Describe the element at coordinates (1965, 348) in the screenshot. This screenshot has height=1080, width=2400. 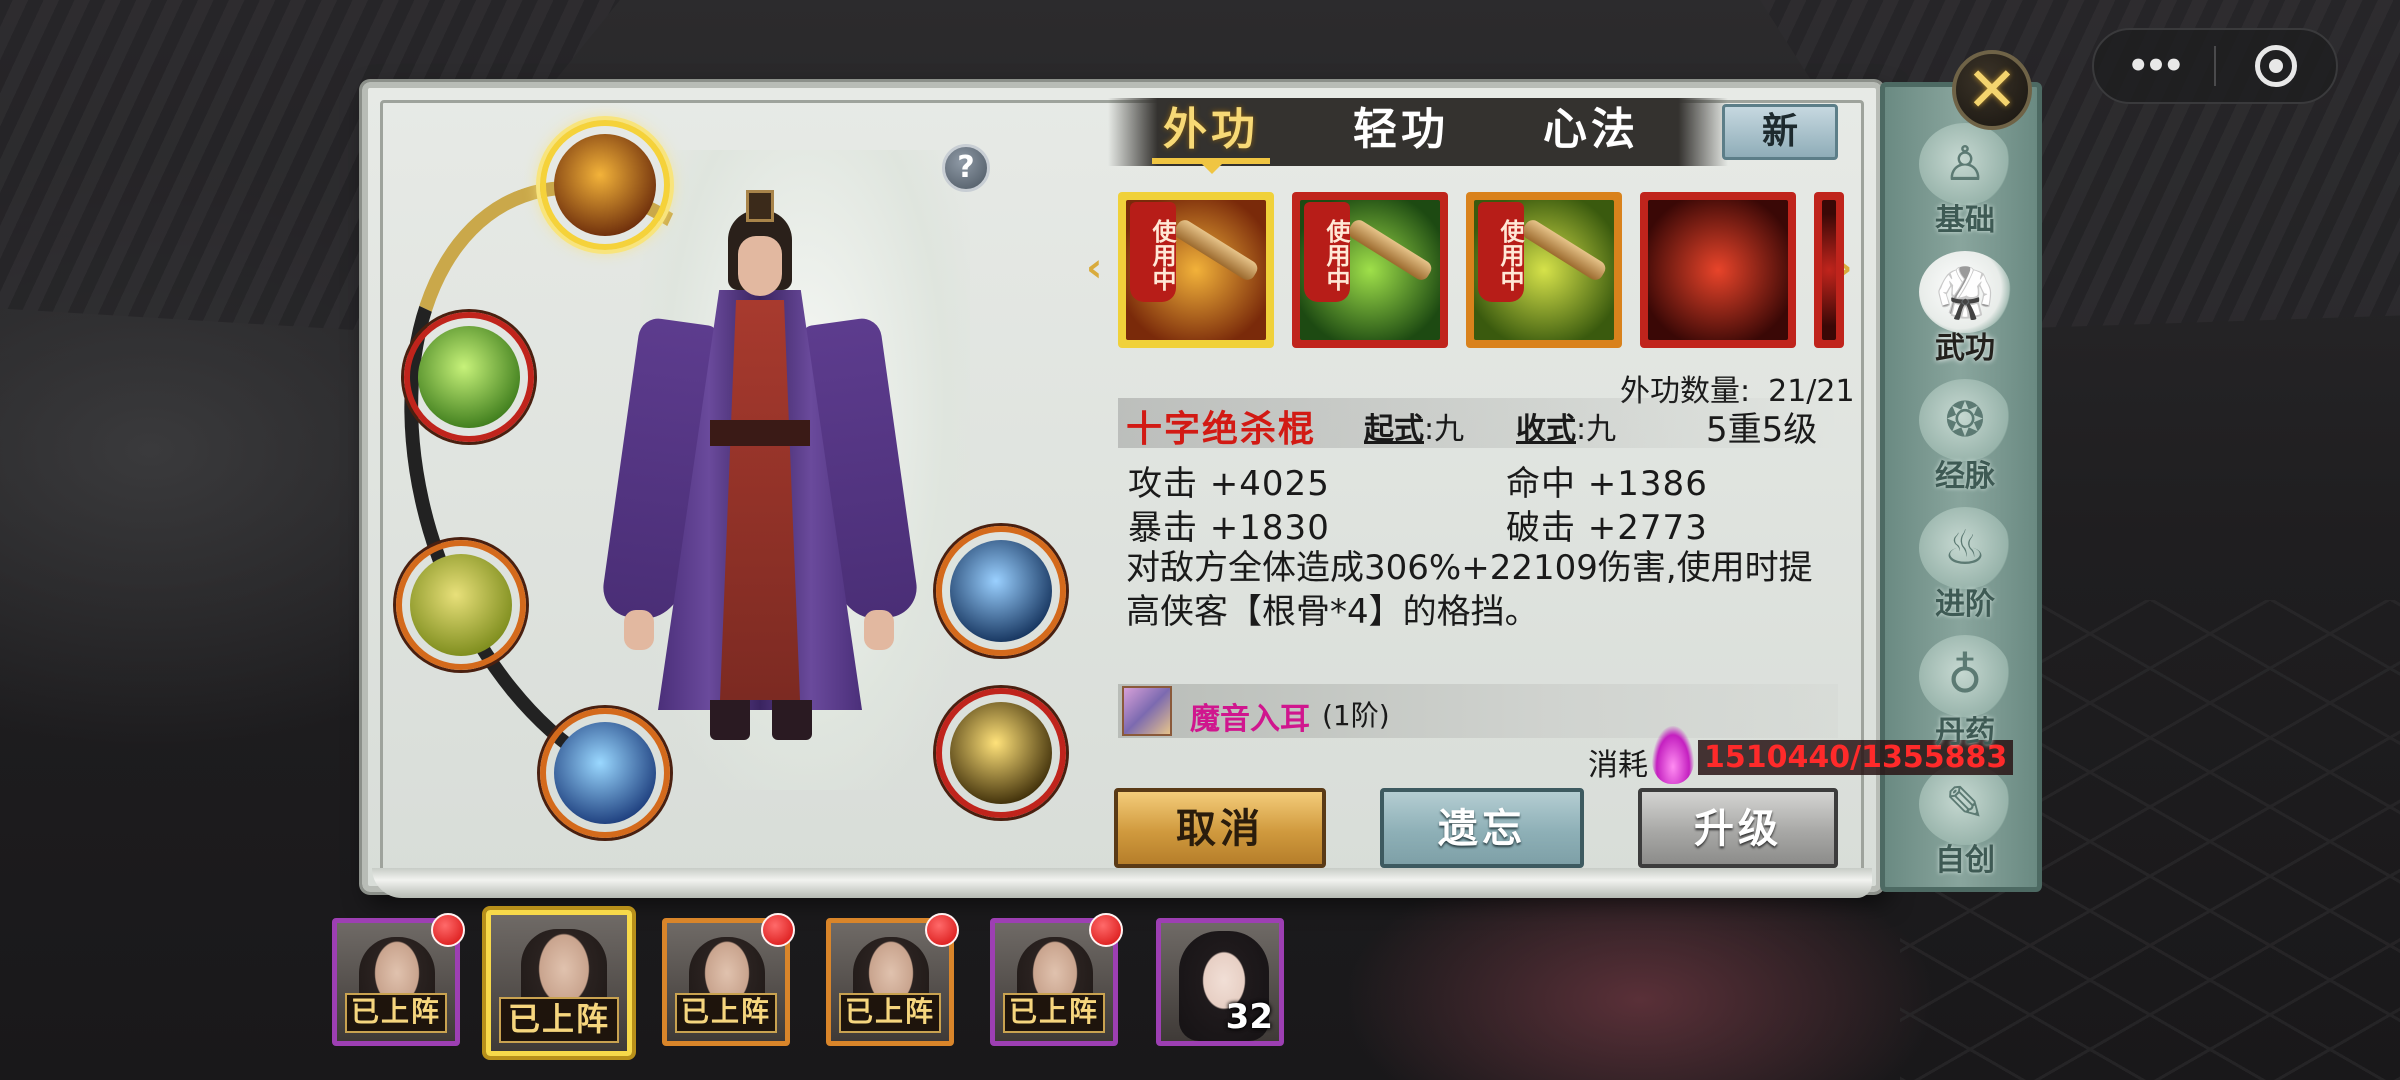
I see `nav-label: 武功` at that location.